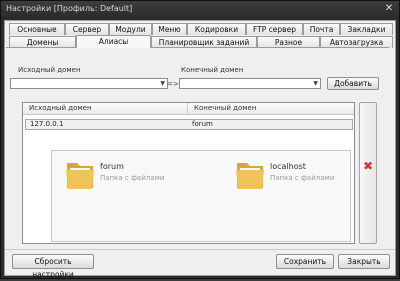 The width and height of the screenshot is (400, 281). What do you see at coordinates (112, 166) in the screenshot?
I see `folder-name: forum` at bounding box center [112, 166].